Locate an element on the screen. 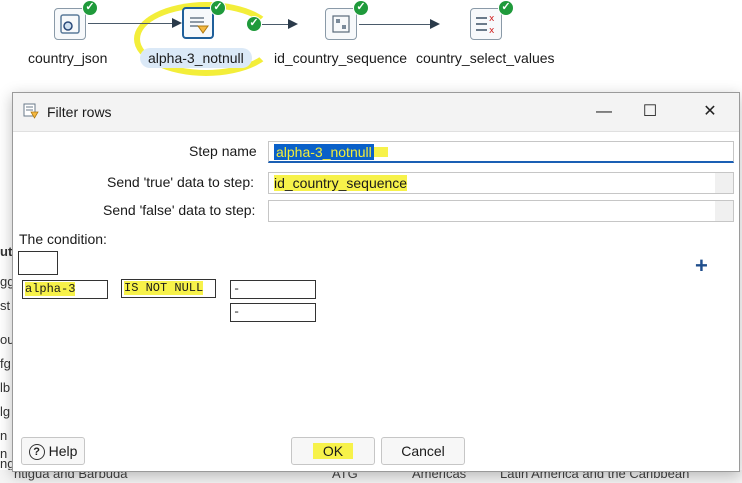  condition-field-value: alpha-3 is located at coordinates (50, 289).